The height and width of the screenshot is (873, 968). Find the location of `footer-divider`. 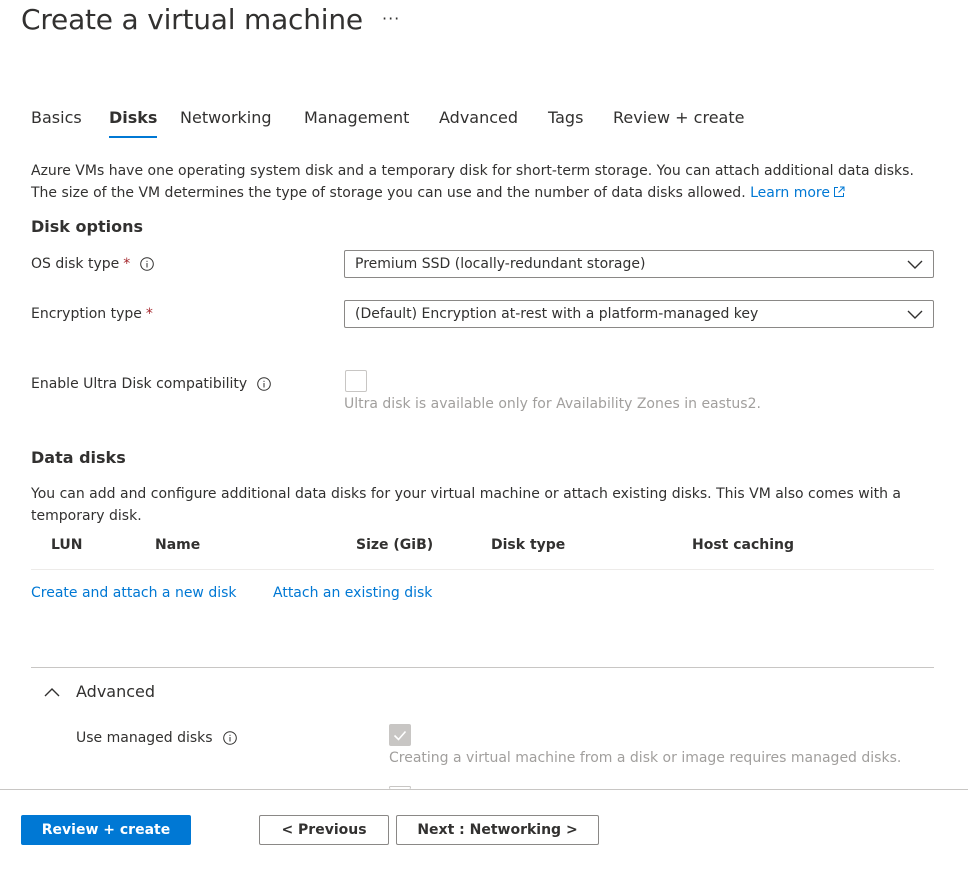

footer-divider is located at coordinates (484, 789).